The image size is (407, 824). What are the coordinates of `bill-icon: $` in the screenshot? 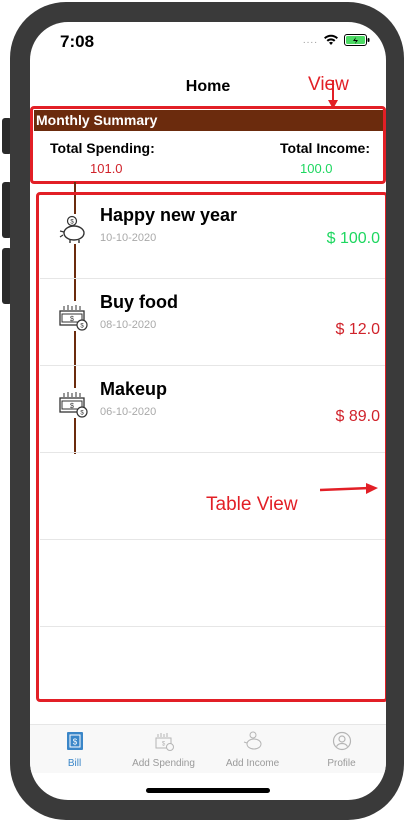 It's located at (74, 741).